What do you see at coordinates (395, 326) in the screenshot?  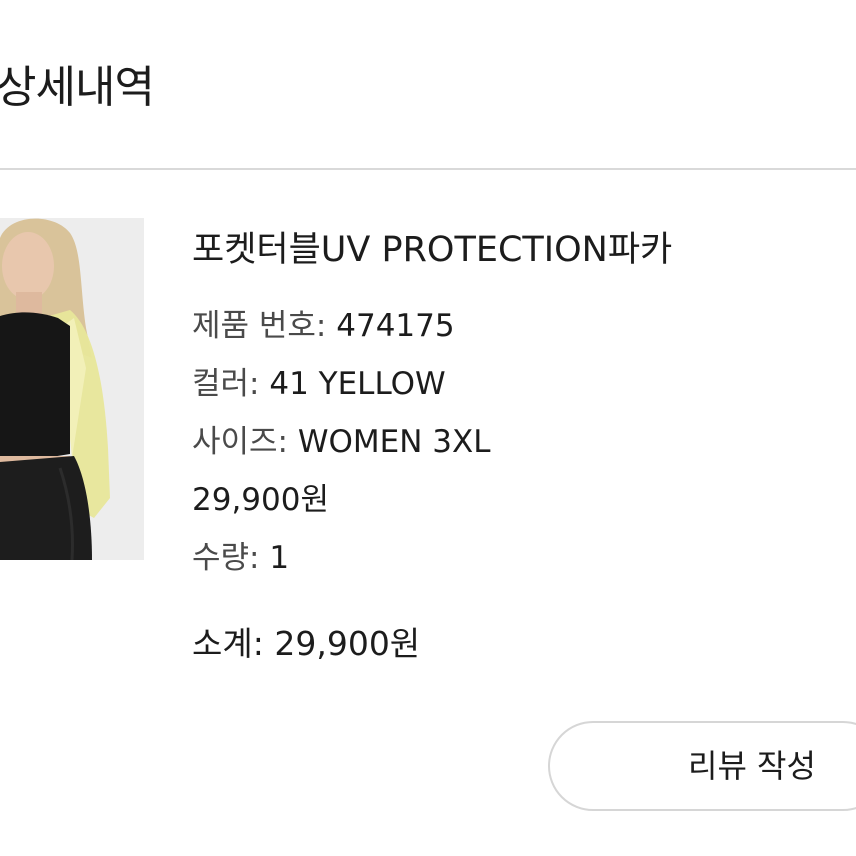 I see `product-number-value: 474175` at bounding box center [395, 326].